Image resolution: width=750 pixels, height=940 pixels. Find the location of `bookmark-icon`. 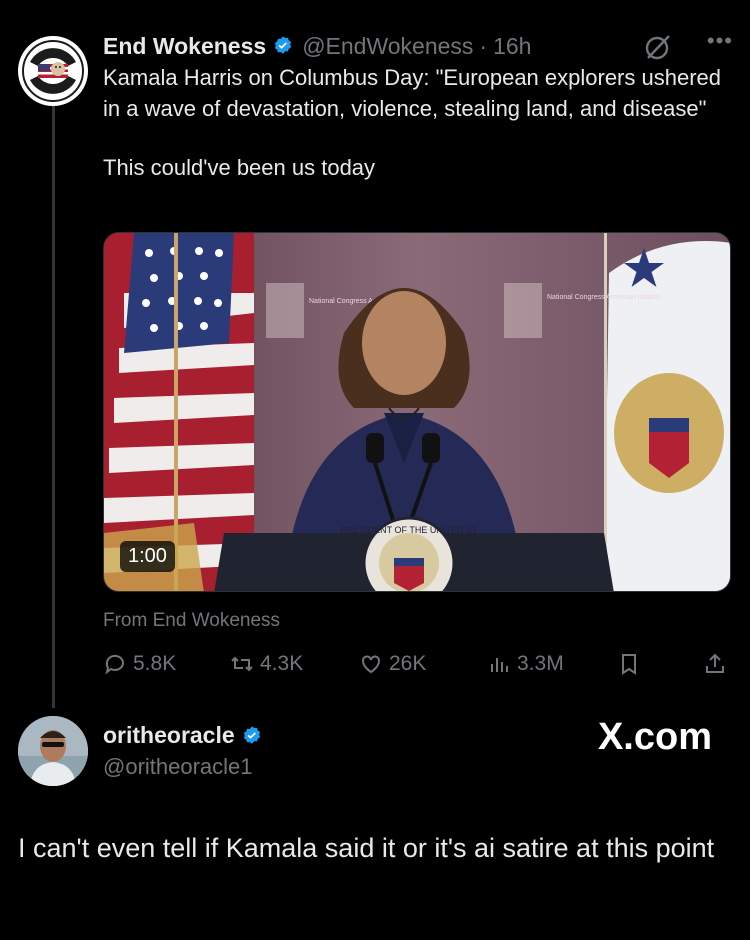

bookmark-icon is located at coordinates (629, 664).